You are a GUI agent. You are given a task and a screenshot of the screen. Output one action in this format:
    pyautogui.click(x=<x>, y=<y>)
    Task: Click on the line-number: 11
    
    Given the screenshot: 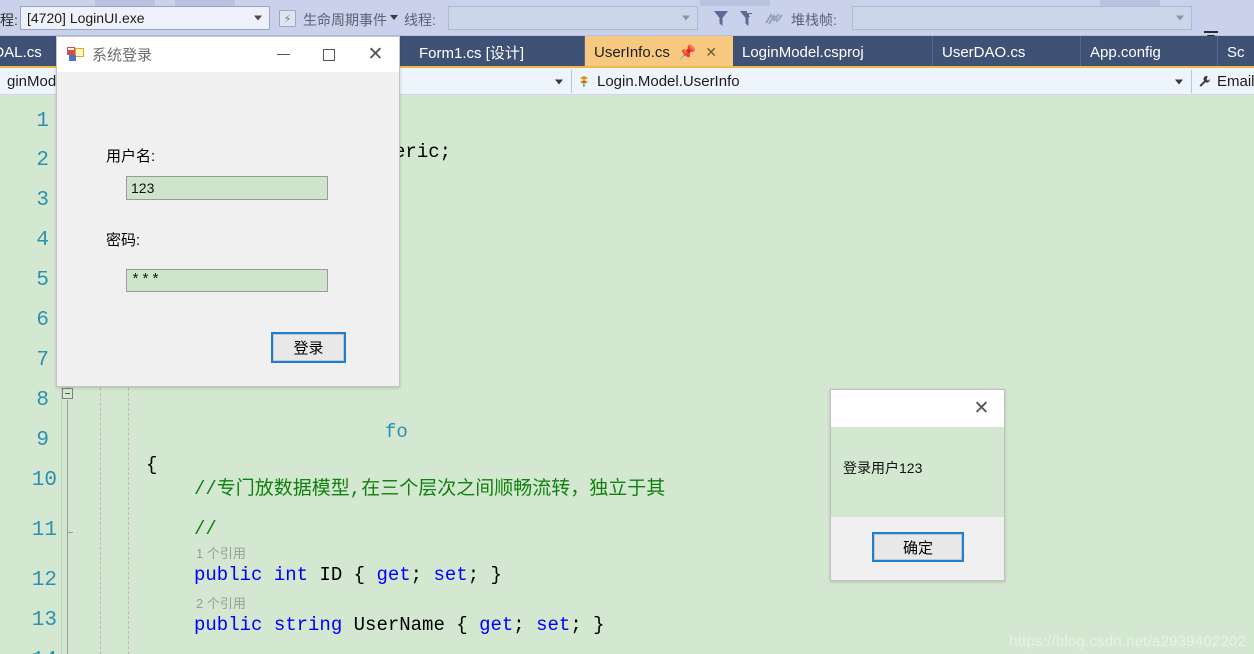 What is the action you would take?
    pyautogui.click(x=44, y=530)
    